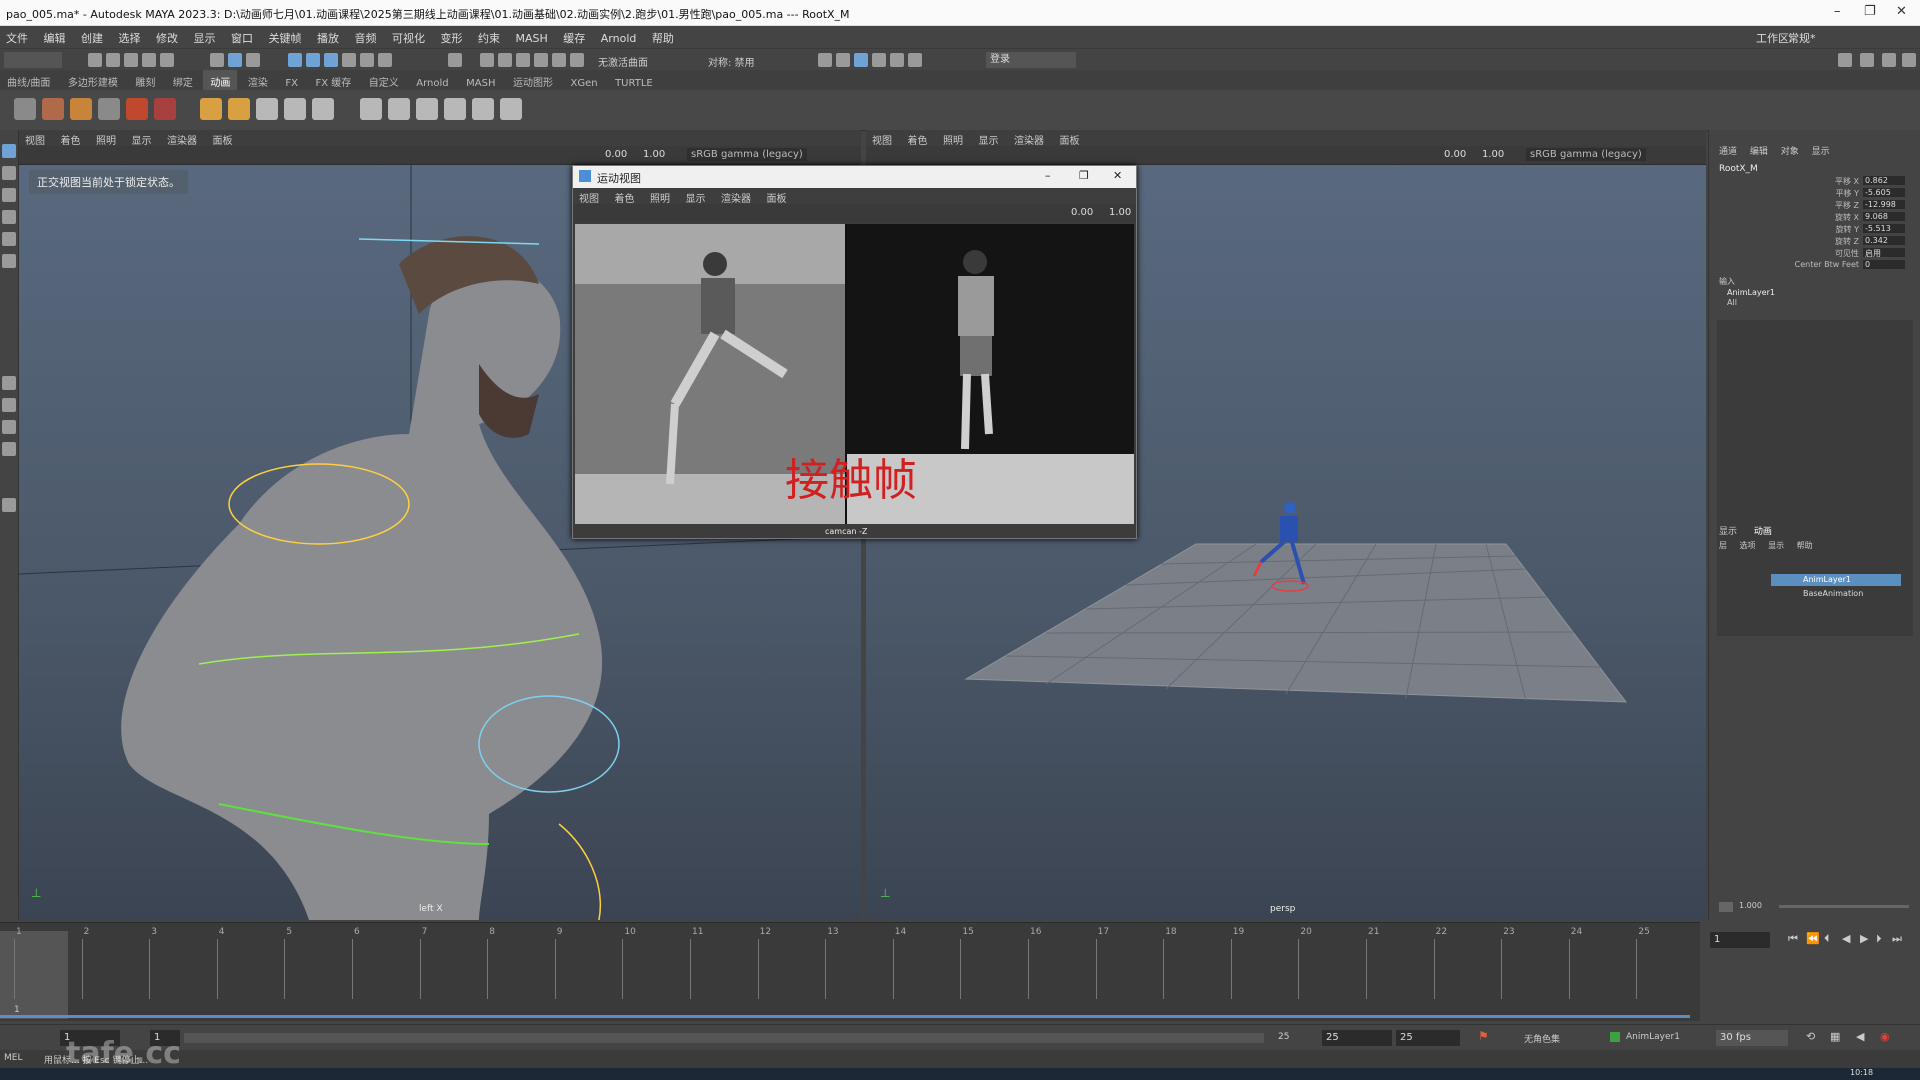 The image size is (1920, 1080). I want to click on shelf-constraint-4-icon, so click(455, 109).